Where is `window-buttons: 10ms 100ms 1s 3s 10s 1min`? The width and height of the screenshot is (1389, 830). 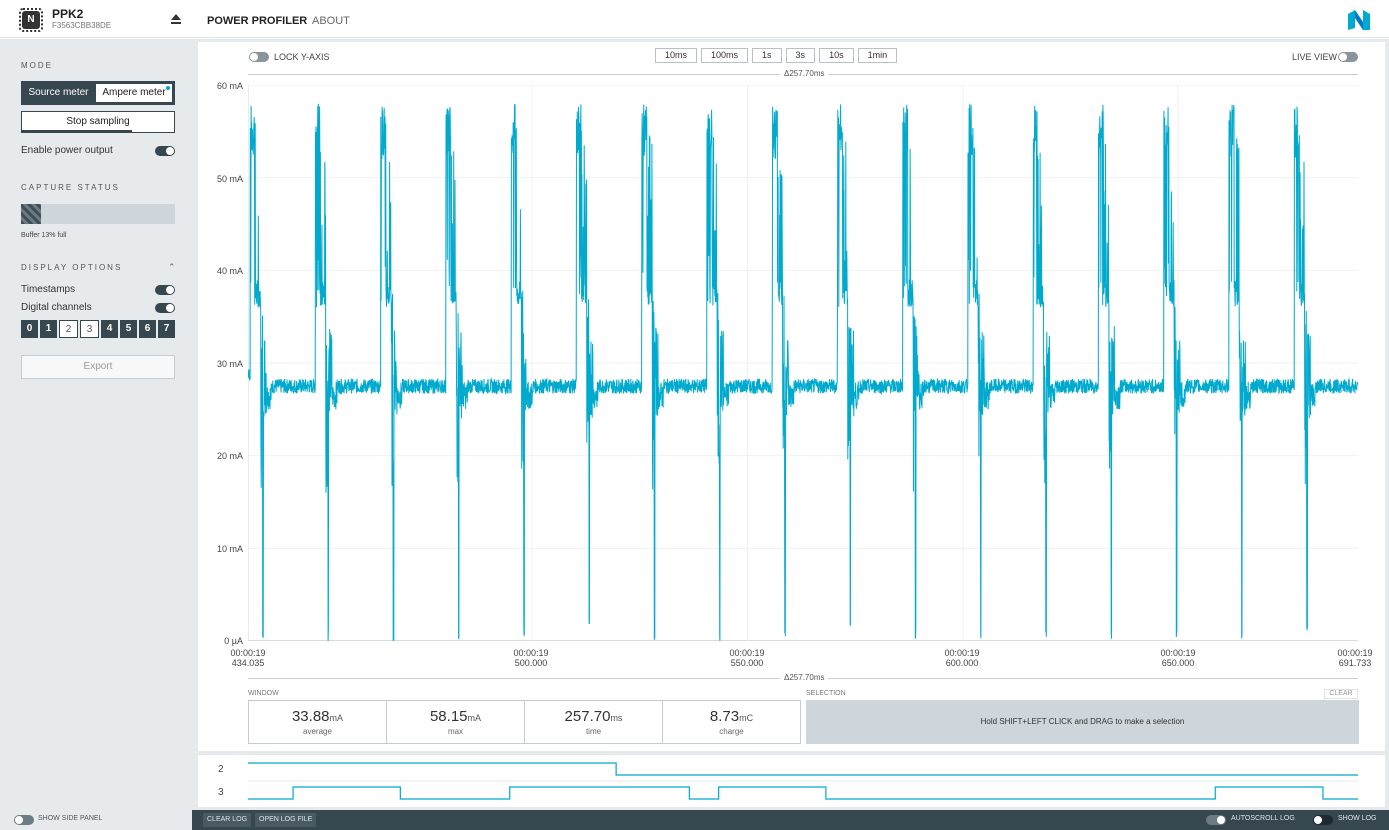
window-buttons: 10ms 100ms 1s 3s 10s 1min is located at coordinates (776, 55).